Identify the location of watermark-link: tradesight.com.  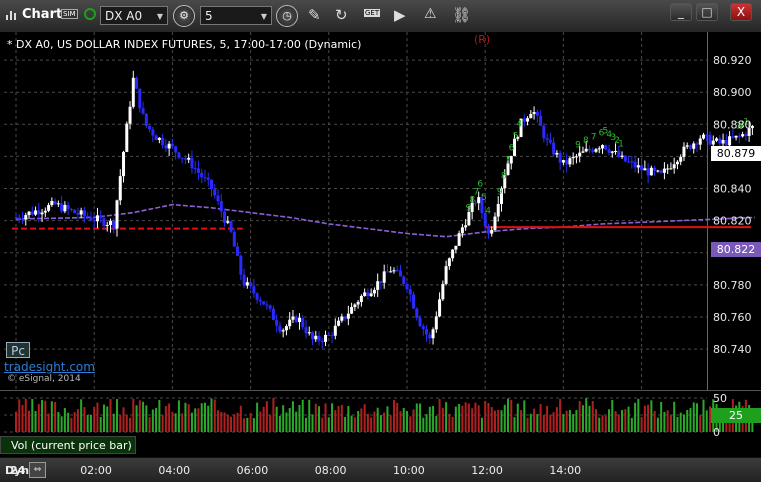
(49, 367).